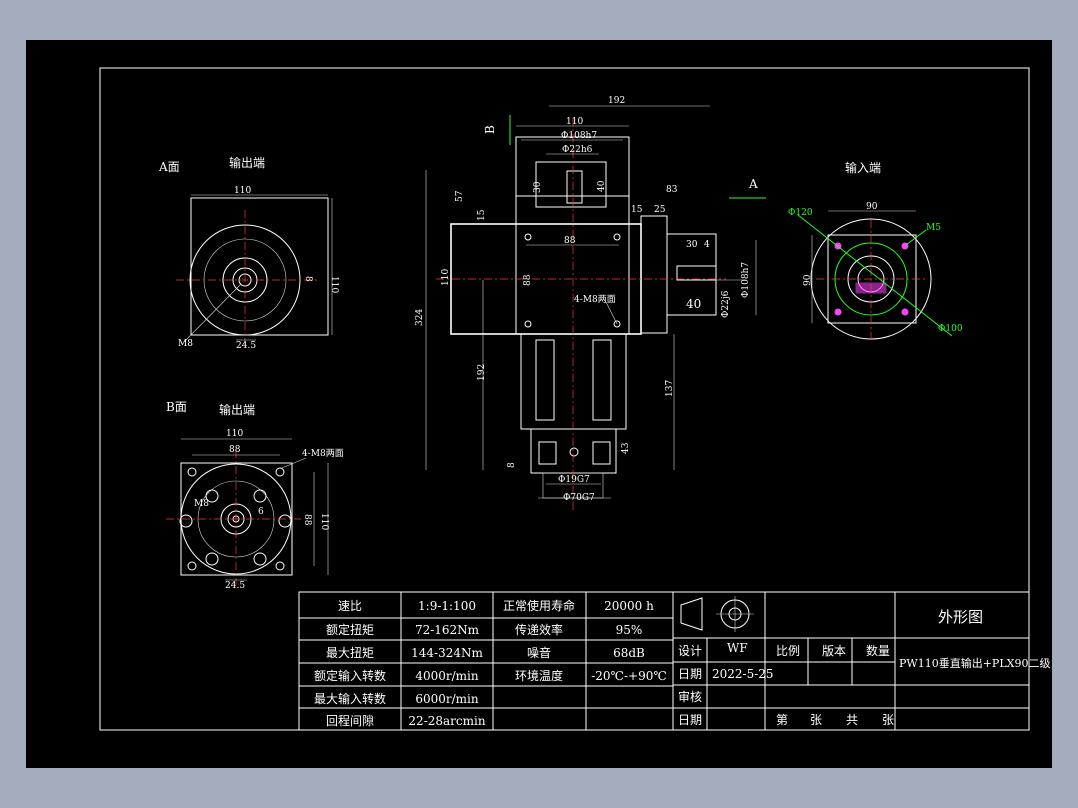  What do you see at coordinates (950, 329) in the screenshot?
I see `input-dim-100: Φ100` at bounding box center [950, 329].